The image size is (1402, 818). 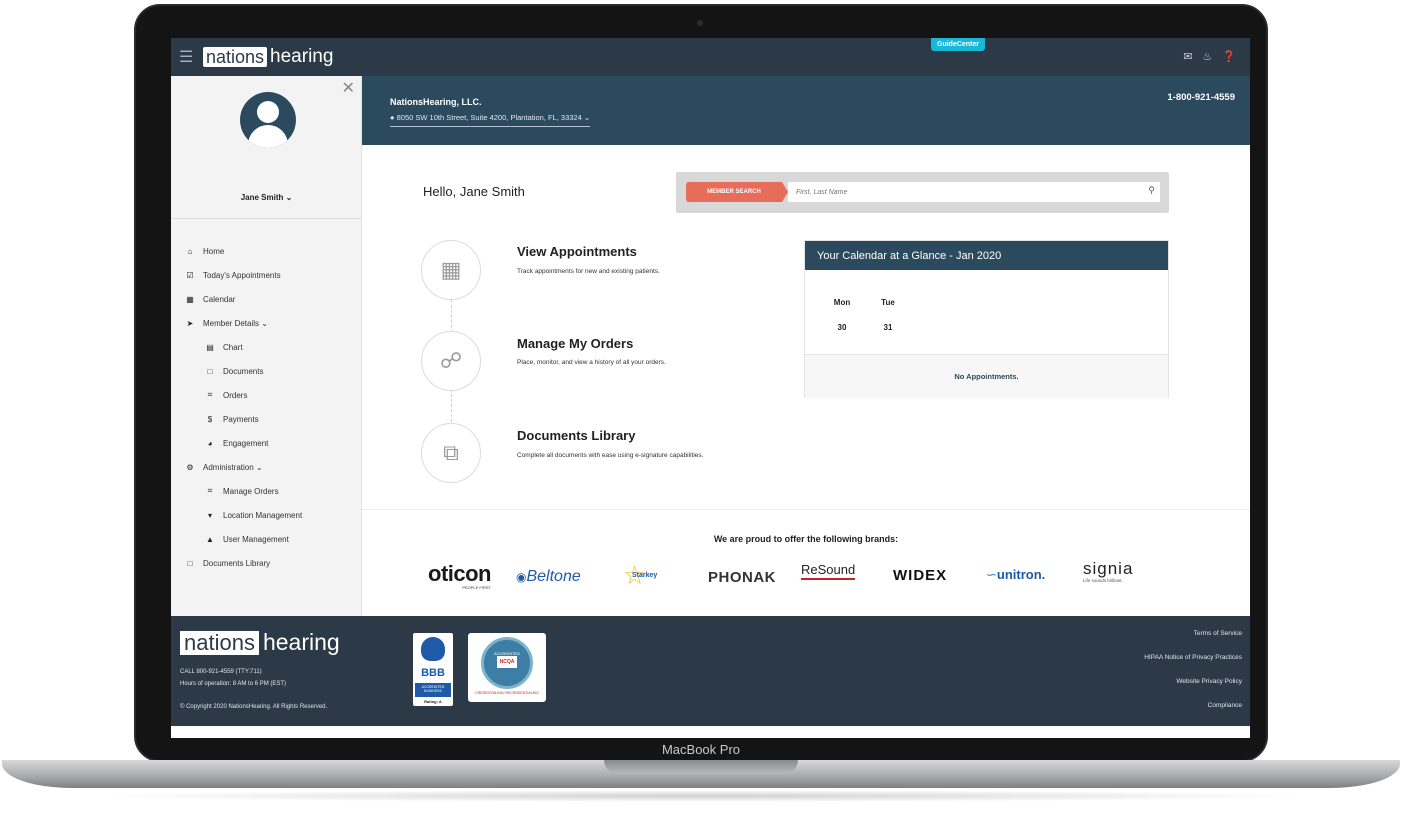 I want to click on sidebar-item-home: ⌂ Home, so click(x=266, y=251).